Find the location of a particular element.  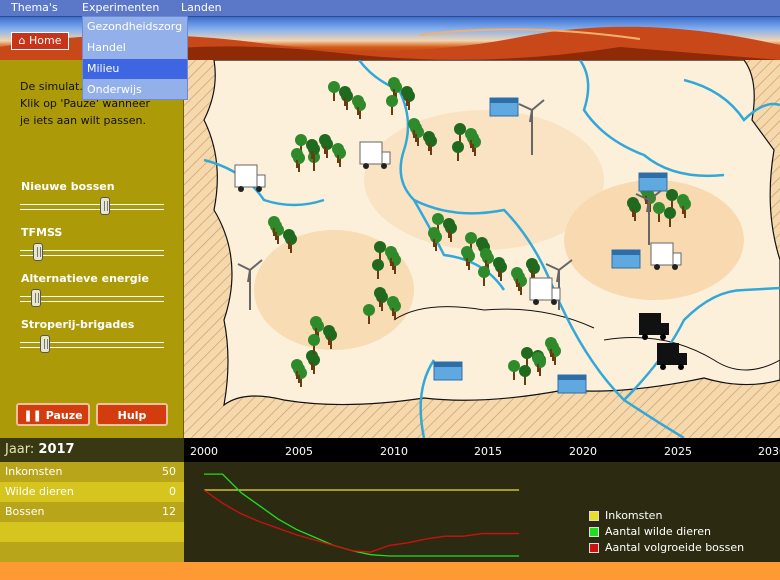

slider-label-stroperij-brigades: Stroperij-brigades is located at coordinates (78, 324).